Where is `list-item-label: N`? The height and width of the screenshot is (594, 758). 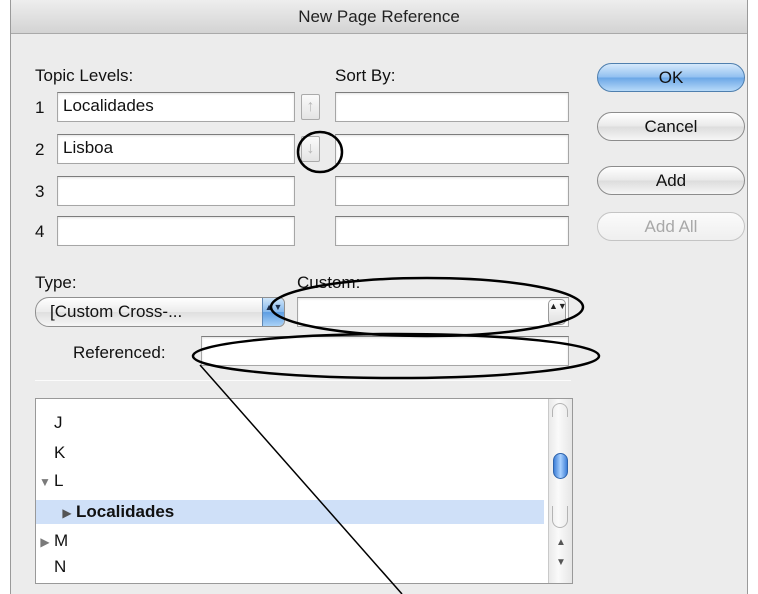 list-item-label: N is located at coordinates (60, 566).